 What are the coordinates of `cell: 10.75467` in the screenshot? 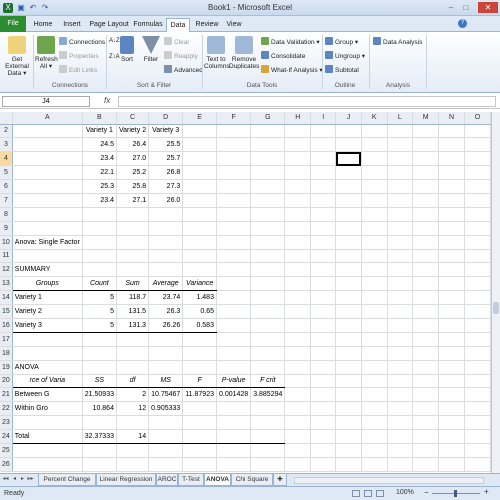 It's located at (166, 395).